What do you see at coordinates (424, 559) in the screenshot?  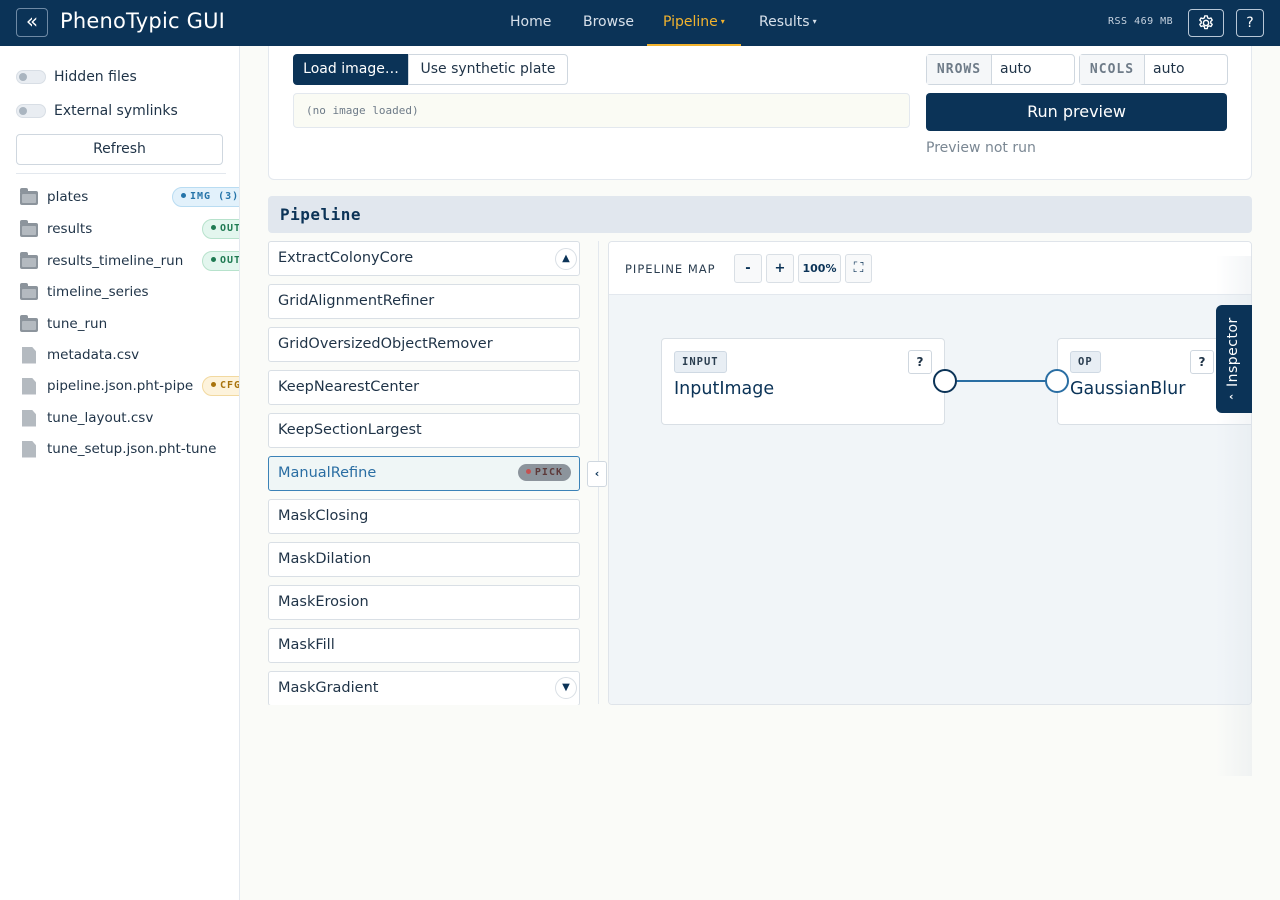 I see `operation-item: MaskDilation` at bounding box center [424, 559].